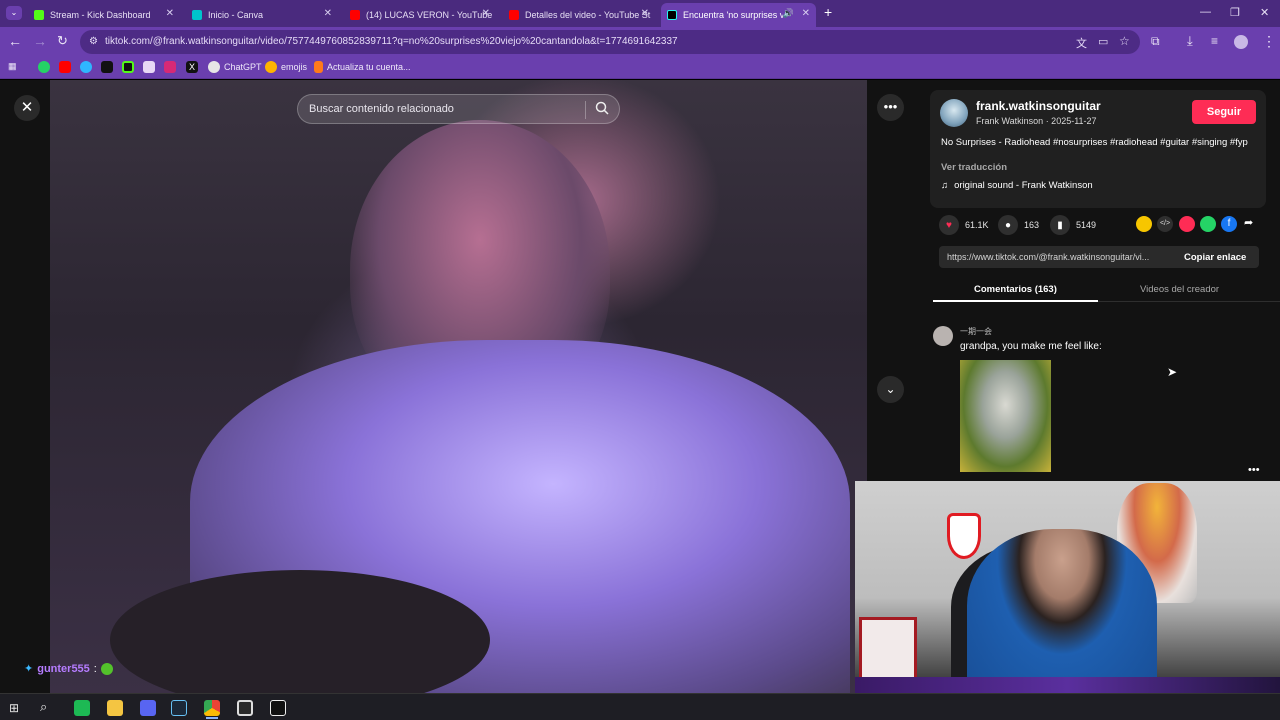  I want to click on translate-link: Ver traducción, so click(974, 167).